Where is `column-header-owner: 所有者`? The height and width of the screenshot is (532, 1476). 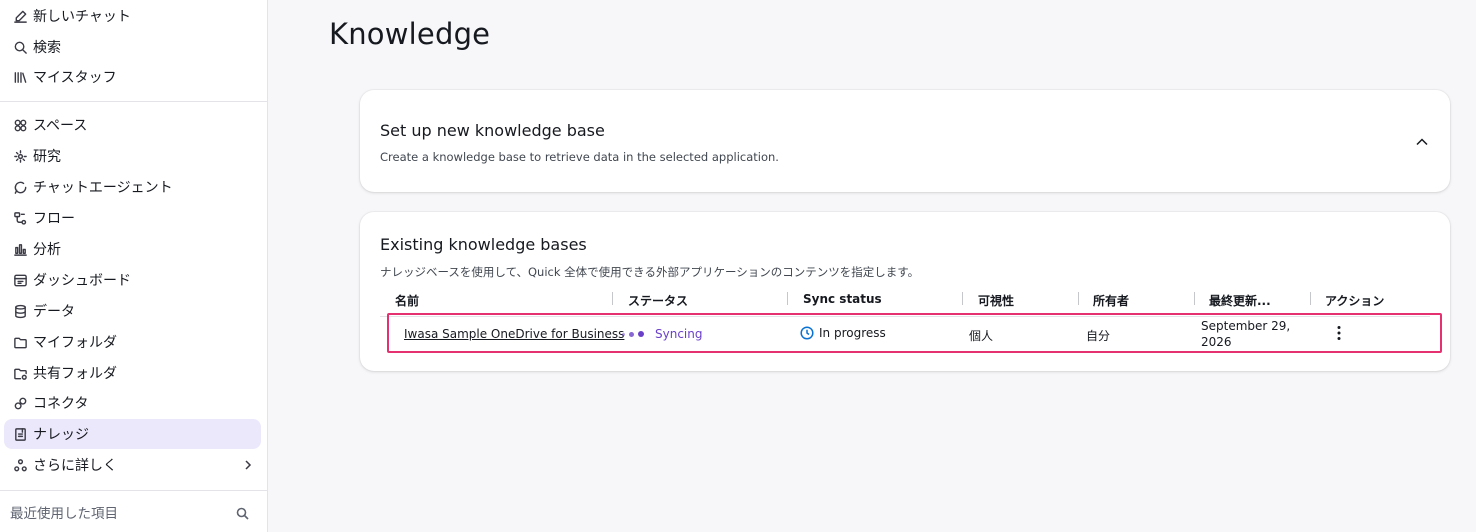
column-header-owner: 所有者 is located at coordinates (1111, 300).